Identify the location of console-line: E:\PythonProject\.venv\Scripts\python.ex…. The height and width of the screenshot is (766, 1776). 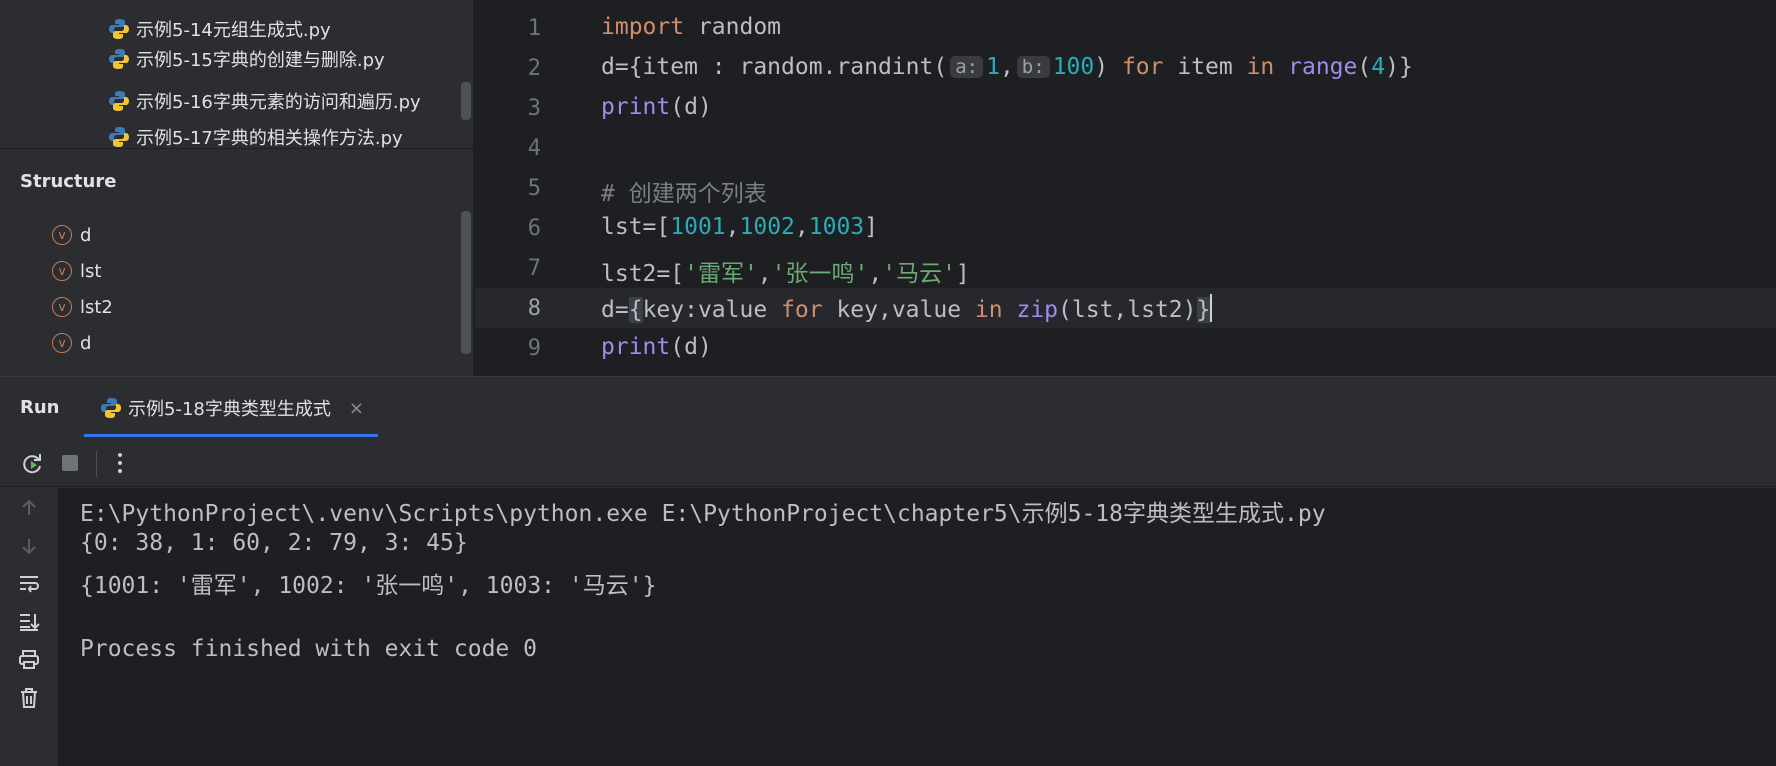
(703, 514).